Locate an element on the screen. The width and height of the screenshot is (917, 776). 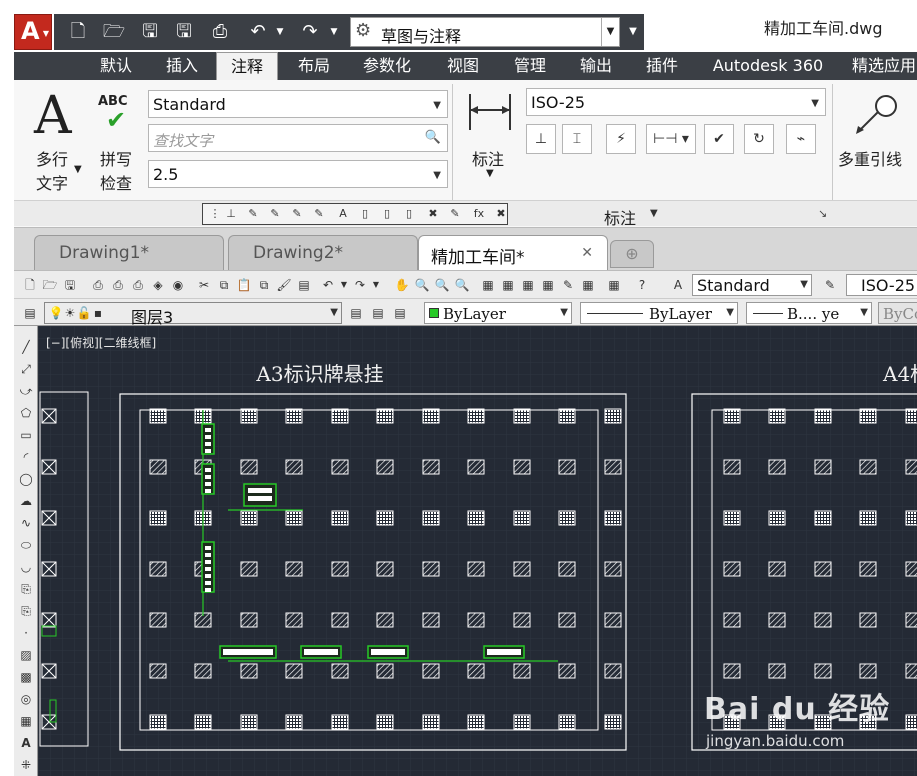
plot-style-select: ByCo is located at coordinates (897, 313).